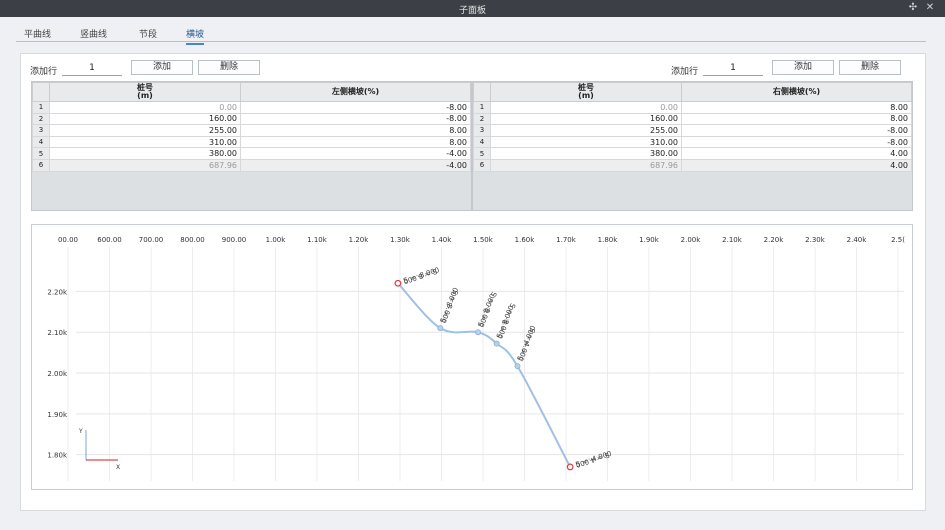  Describe the element at coordinates (796, 92) in the screenshot. I see `right-slope-column-header: 右侧横坡(%)` at that location.